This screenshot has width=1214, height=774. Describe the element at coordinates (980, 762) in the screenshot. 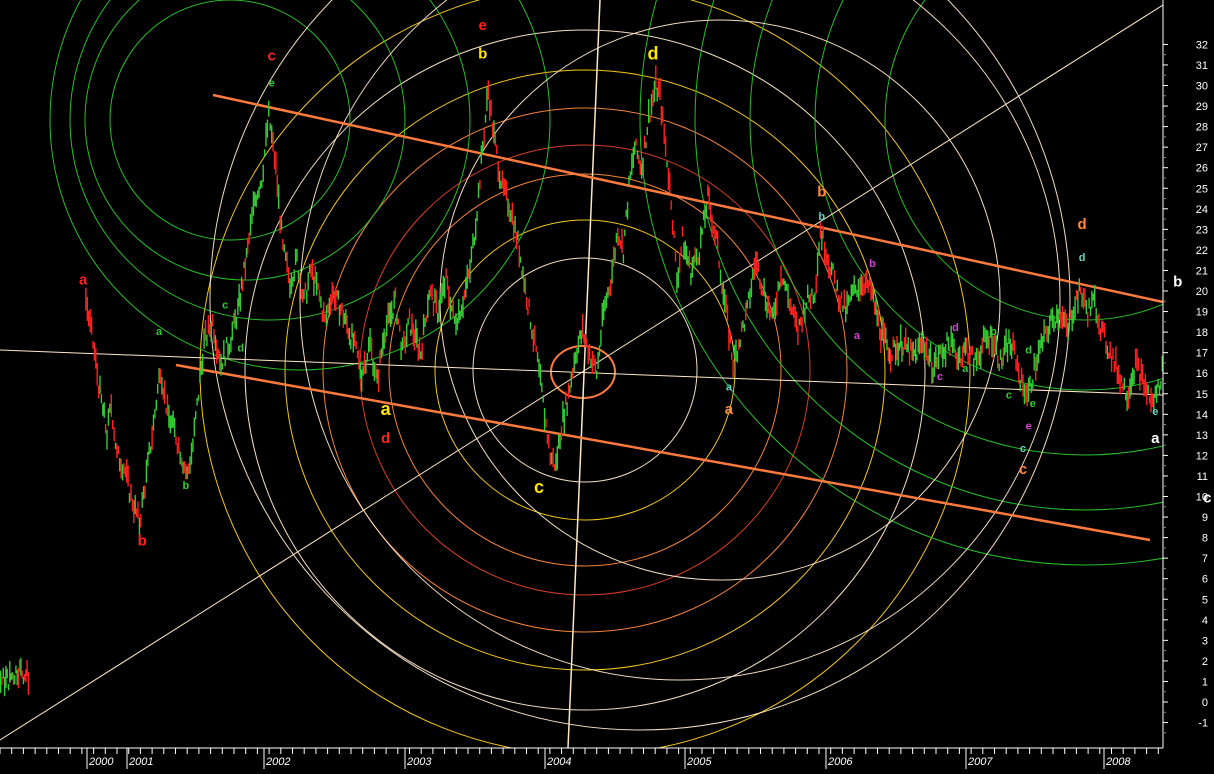

I see `x-tick-label: 2007` at that location.